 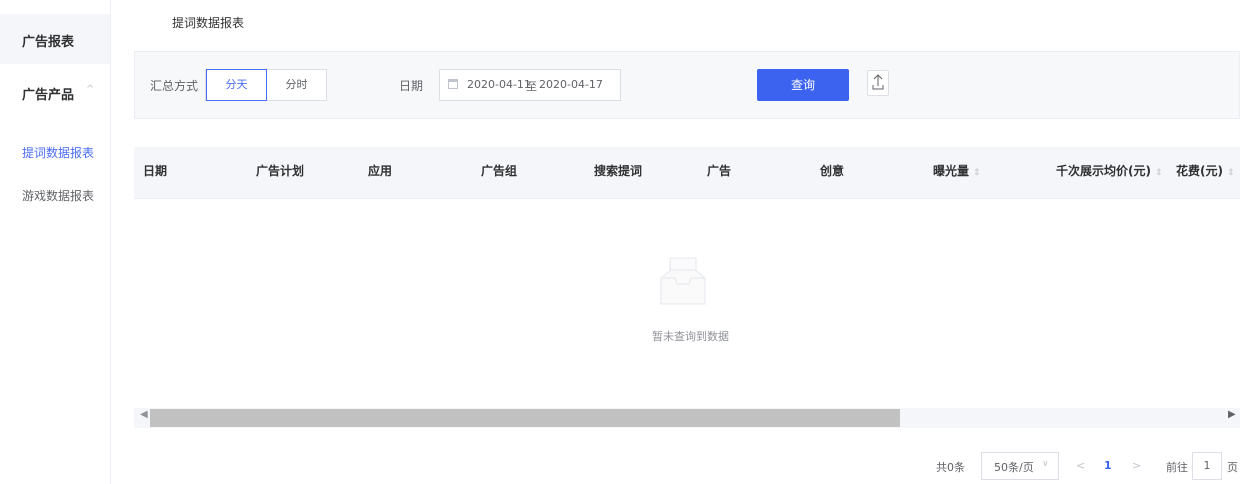 What do you see at coordinates (58, 152) in the screenshot?
I see `sidebar-item-keyword-report: 提词数据报表` at bounding box center [58, 152].